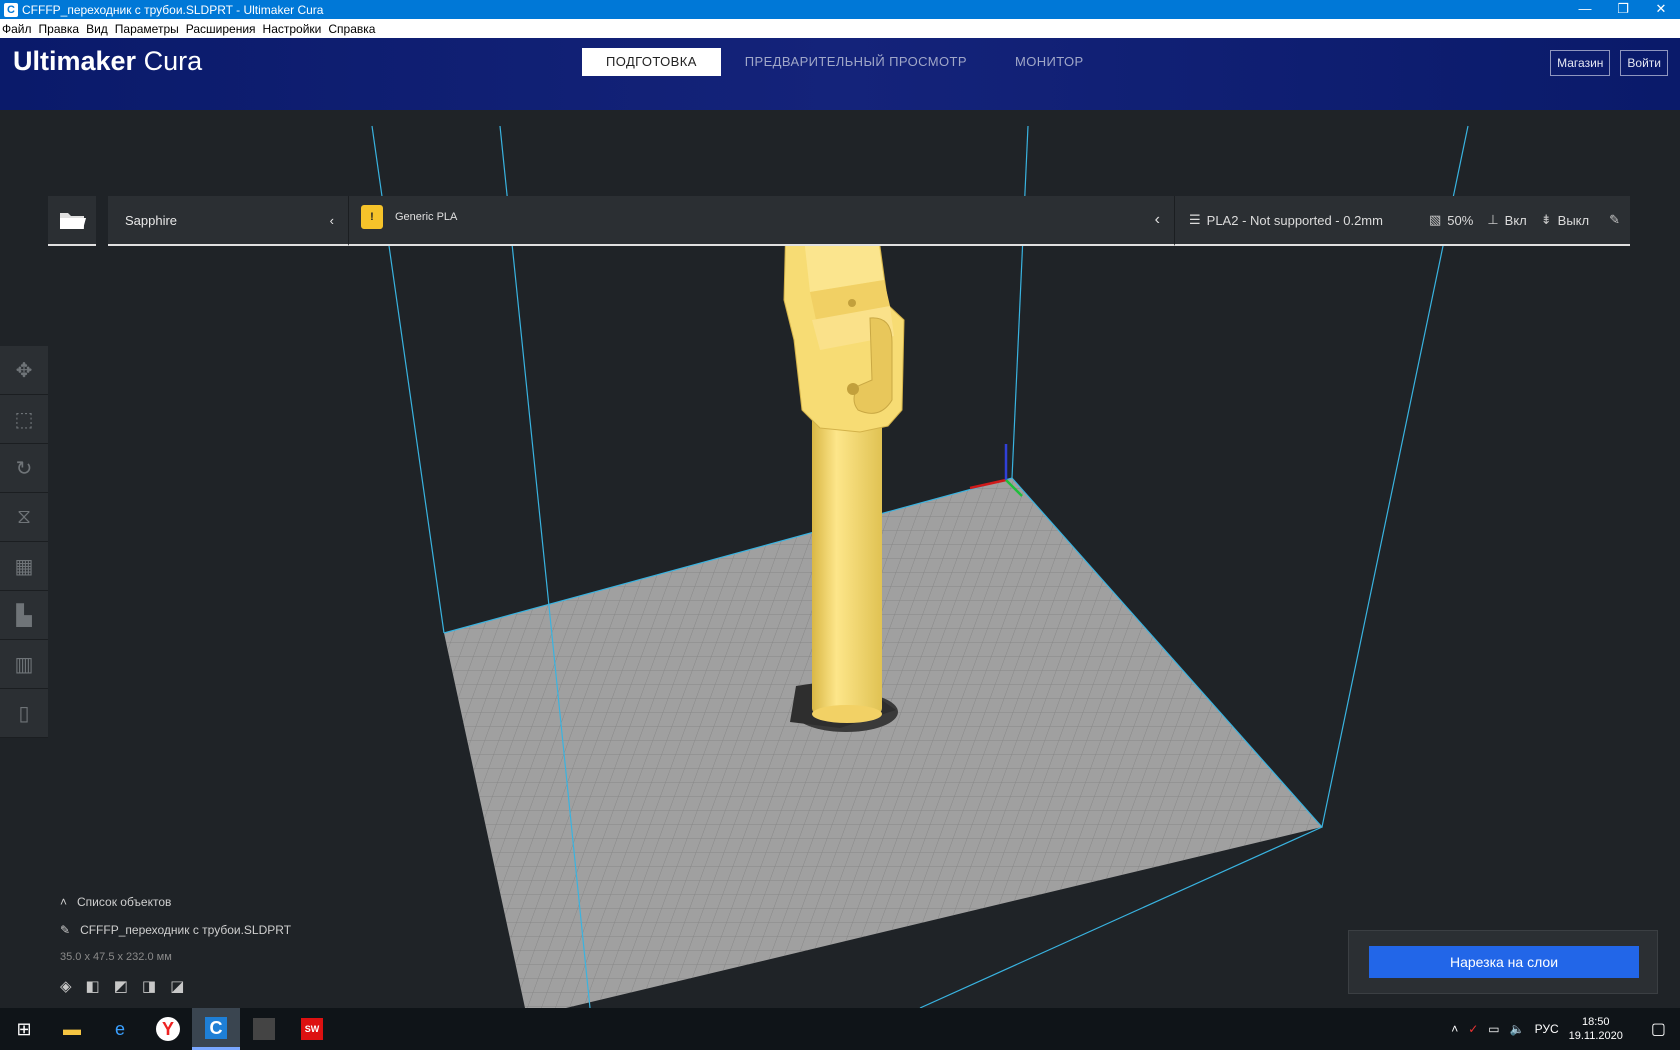  What do you see at coordinates (124, 902) in the screenshot?
I see `object-list-title: Список объектов` at bounding box center [124, 902].